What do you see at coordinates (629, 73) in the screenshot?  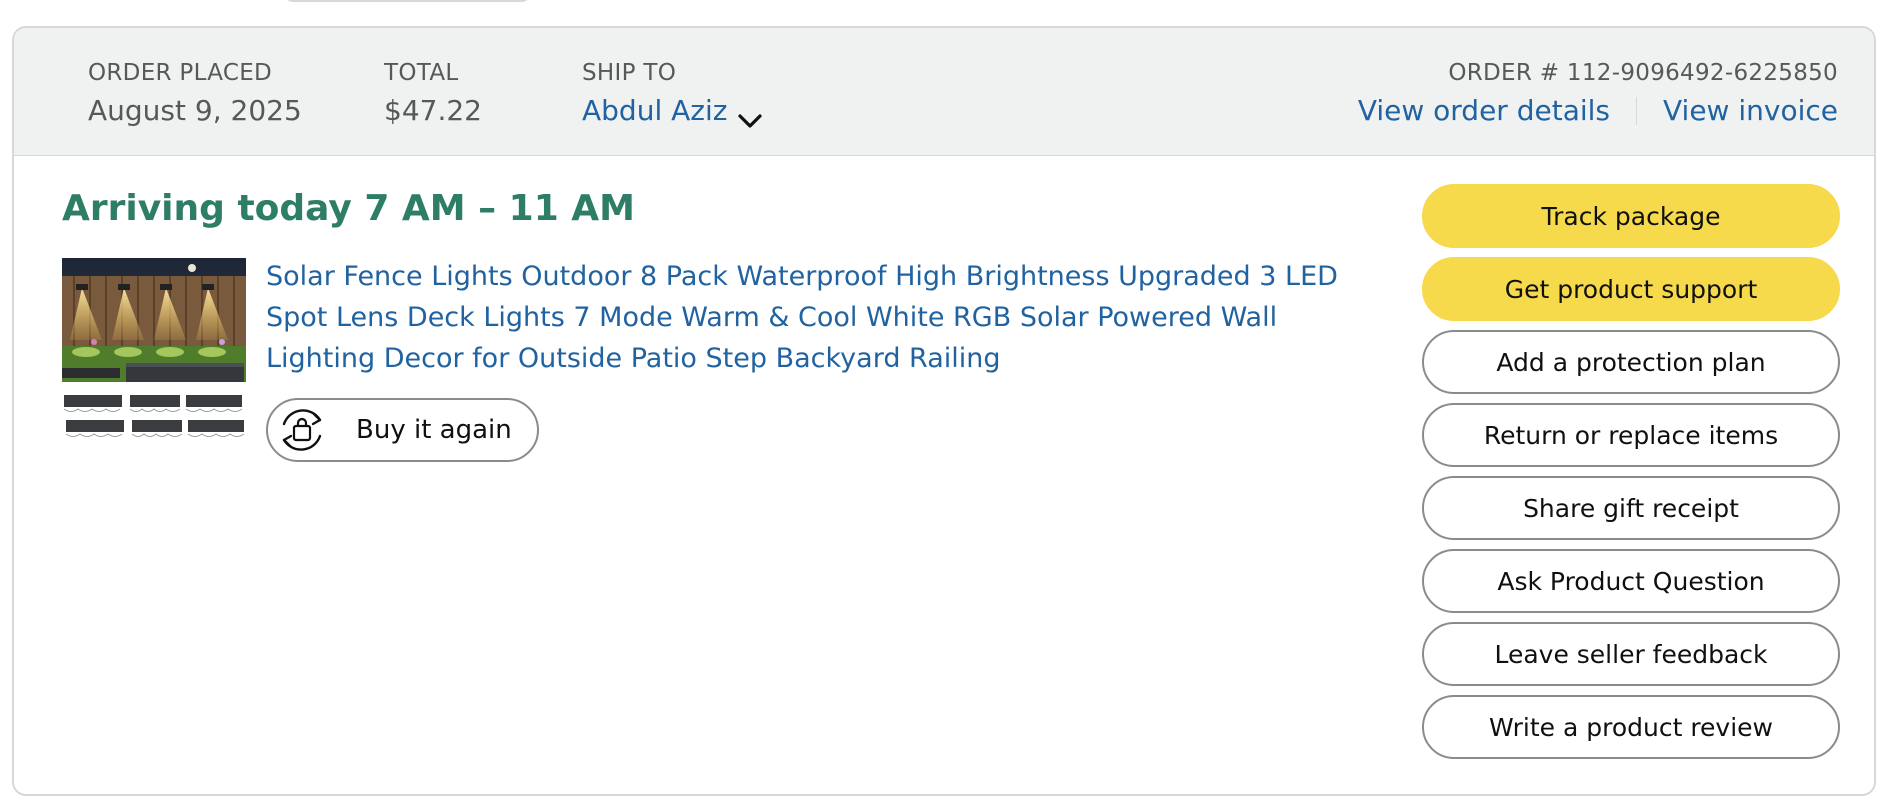 I see `ship-to-label: SHIP TO` at bounding box center [629, 73].